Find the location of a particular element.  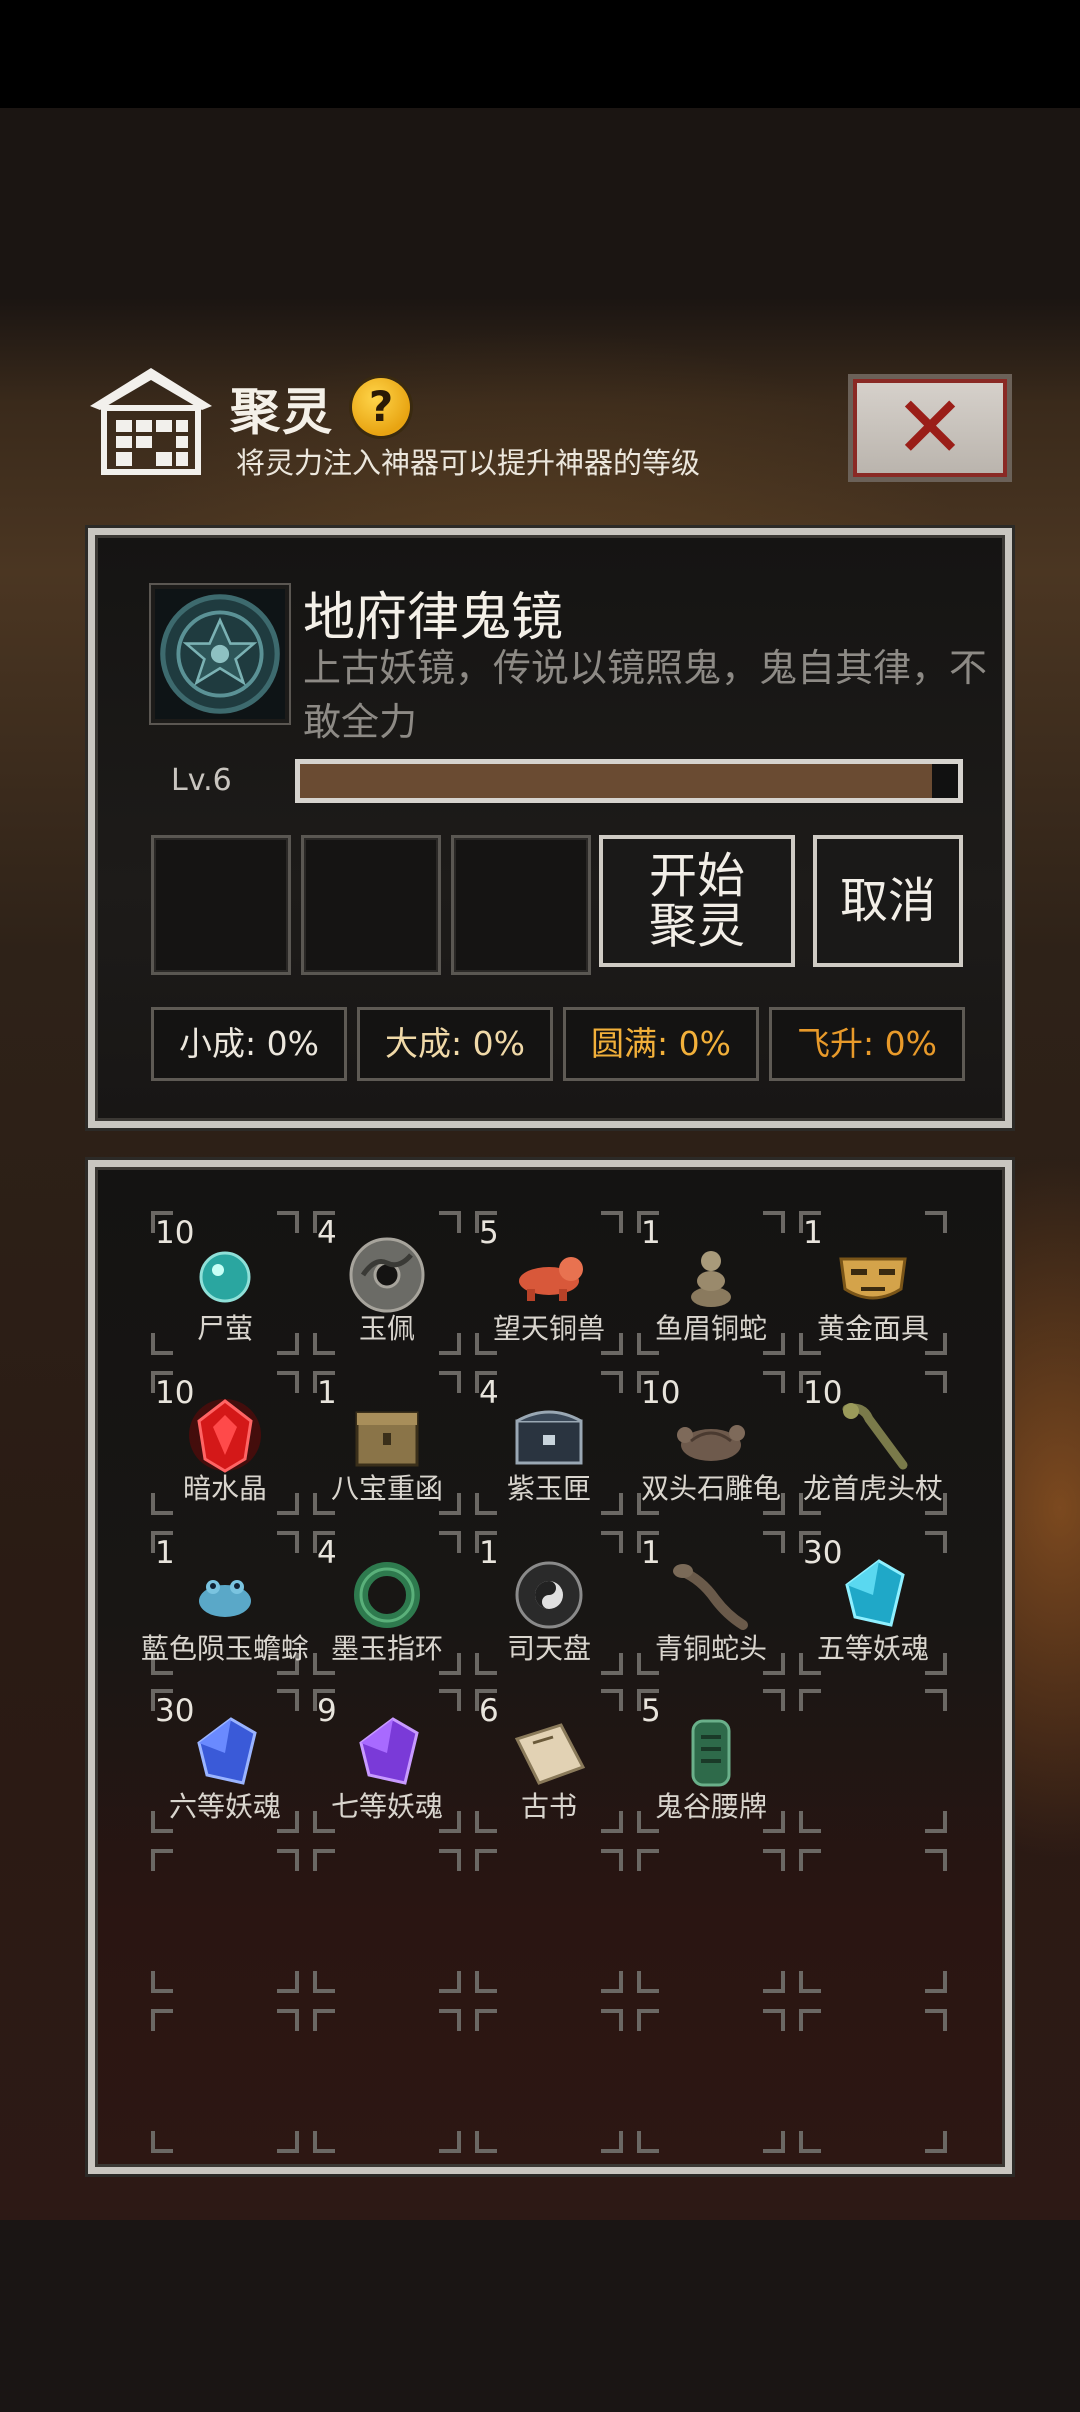

item-name: 司天盘 is located at coordinates (548, 1648).